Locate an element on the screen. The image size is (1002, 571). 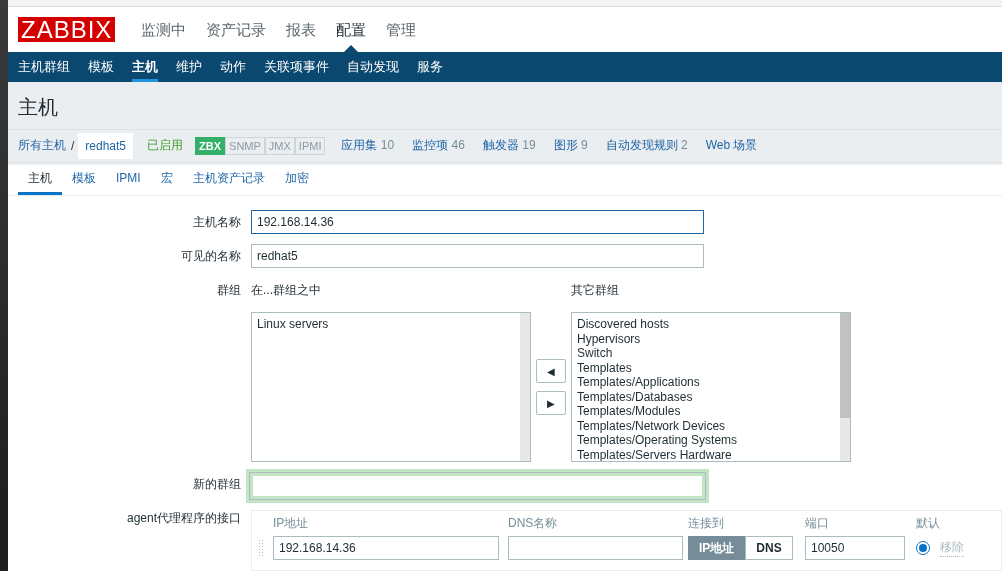
list-item: Templates/Modules is located at coordinates (706, 411).